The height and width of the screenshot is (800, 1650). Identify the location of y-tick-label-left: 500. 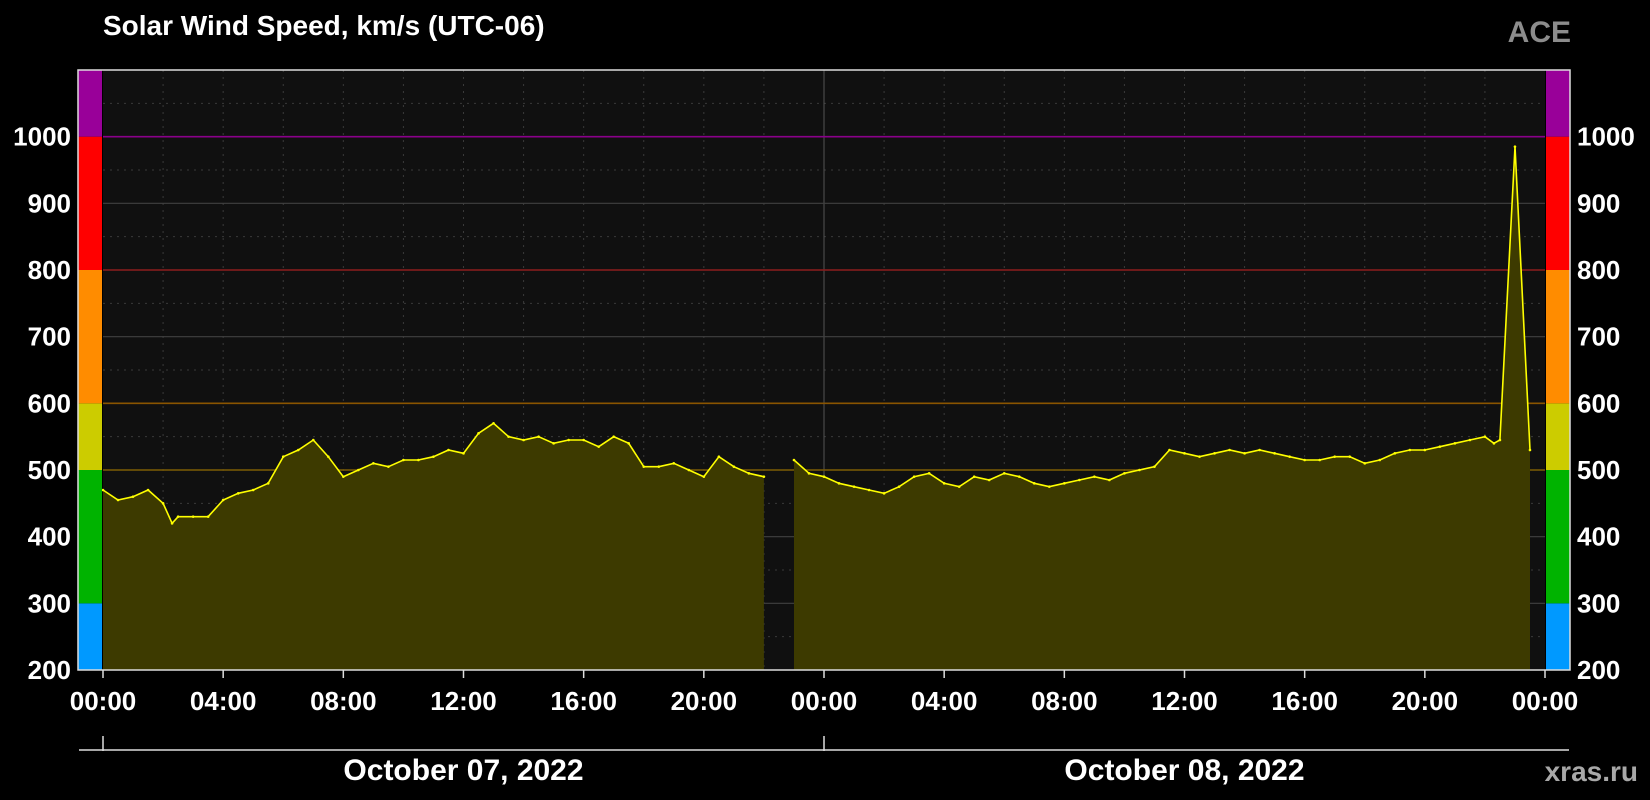
(49, 470).